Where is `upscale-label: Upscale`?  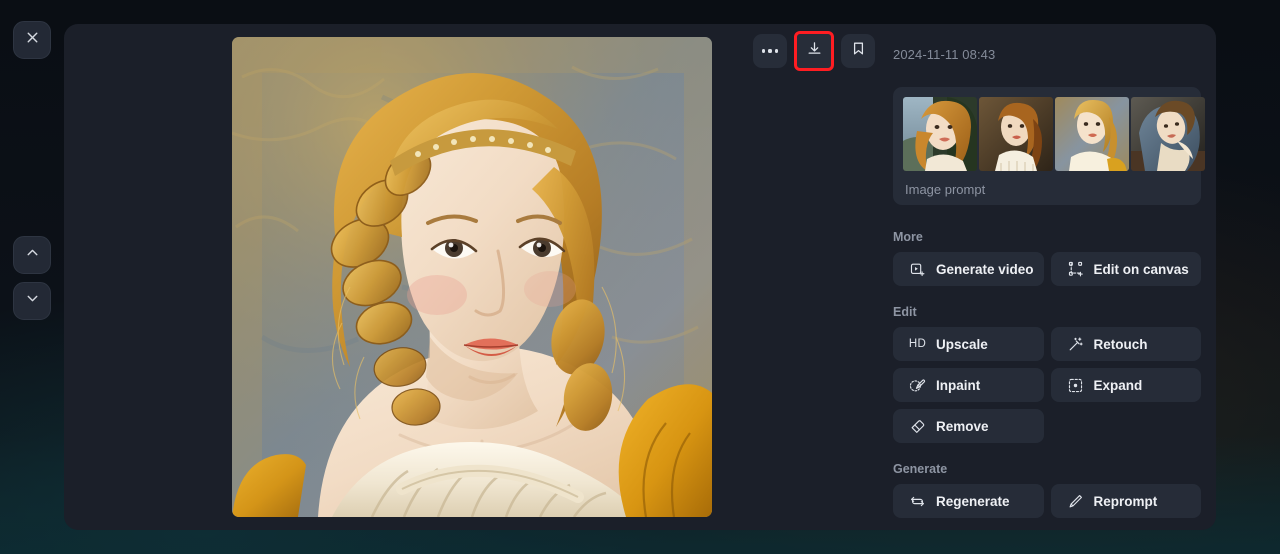 upscale-label: Upscale is located at coordinates (962, 344).